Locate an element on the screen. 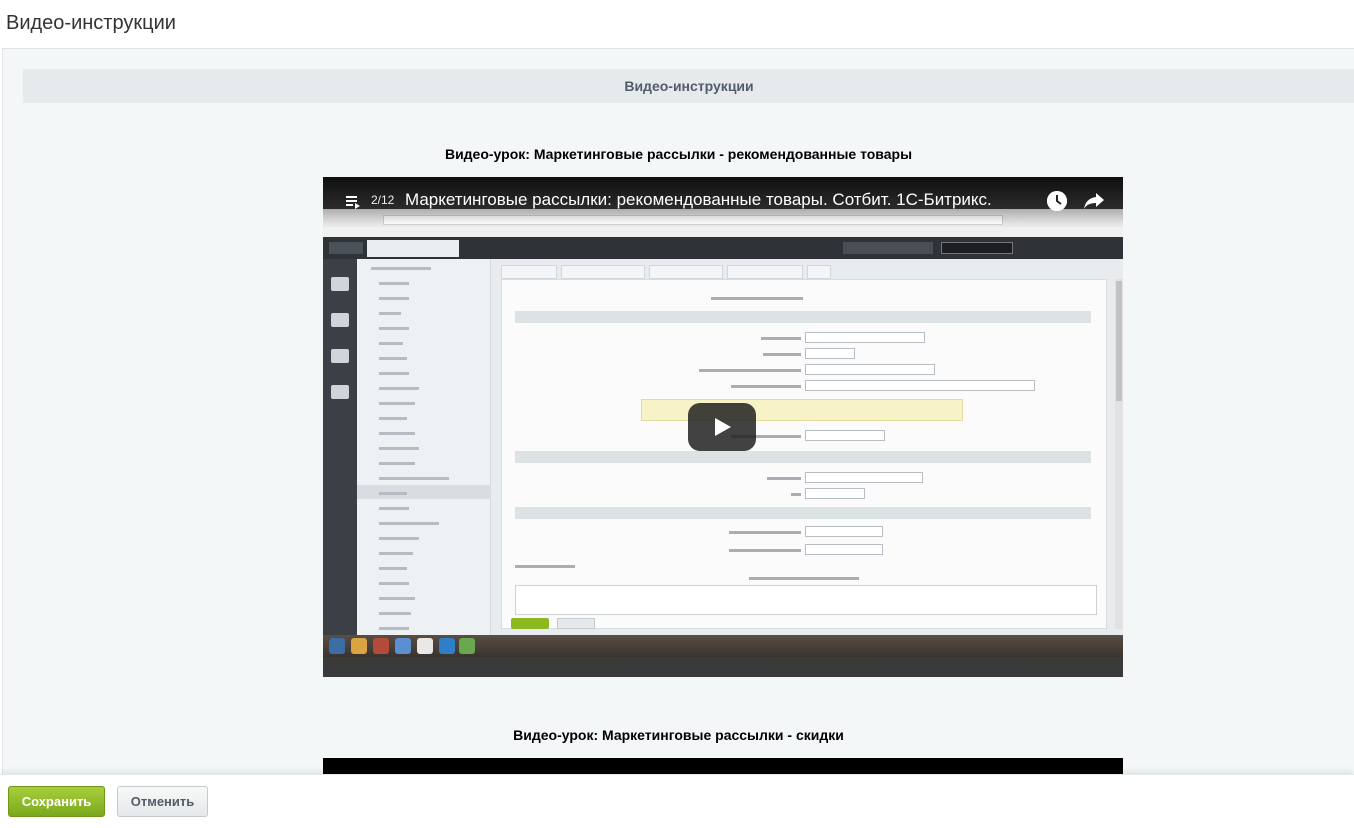  section-header: Видео-инструкции is located at coordinates (688, 86).